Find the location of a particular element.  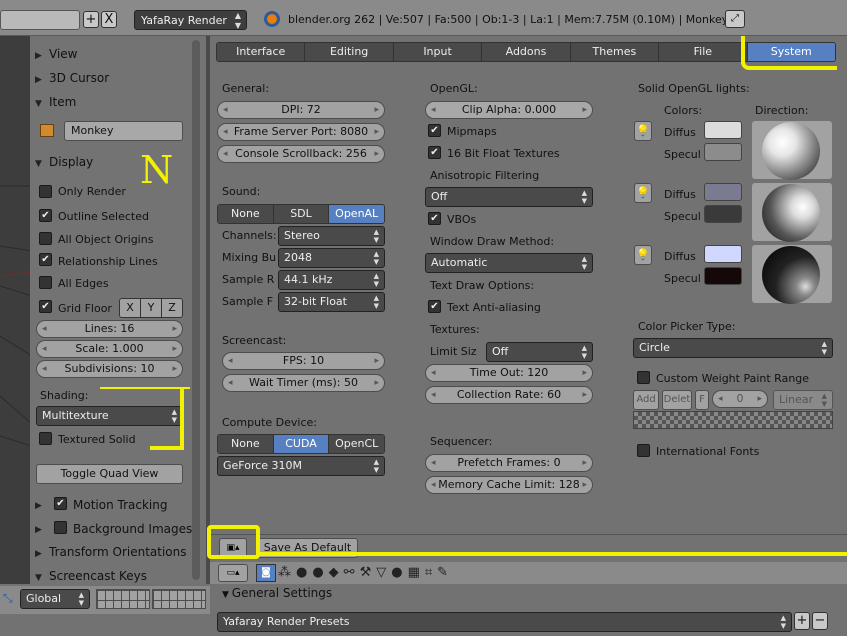

general-settings-header: ▼ General Settings is located at coordinates (277, 593).